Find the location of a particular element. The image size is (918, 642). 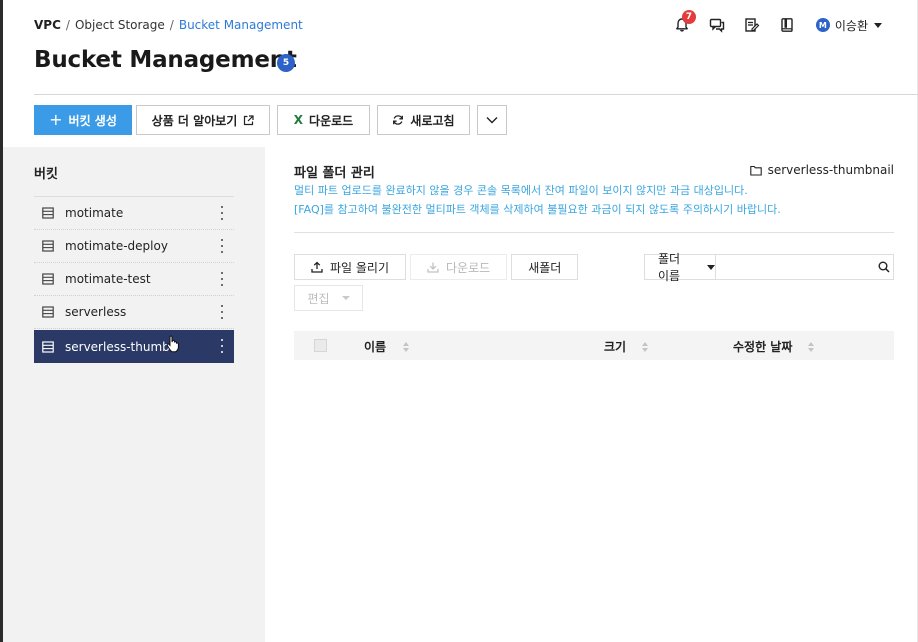

search-filter-select: 폴더 이름 is located at coordinates (680, 267).